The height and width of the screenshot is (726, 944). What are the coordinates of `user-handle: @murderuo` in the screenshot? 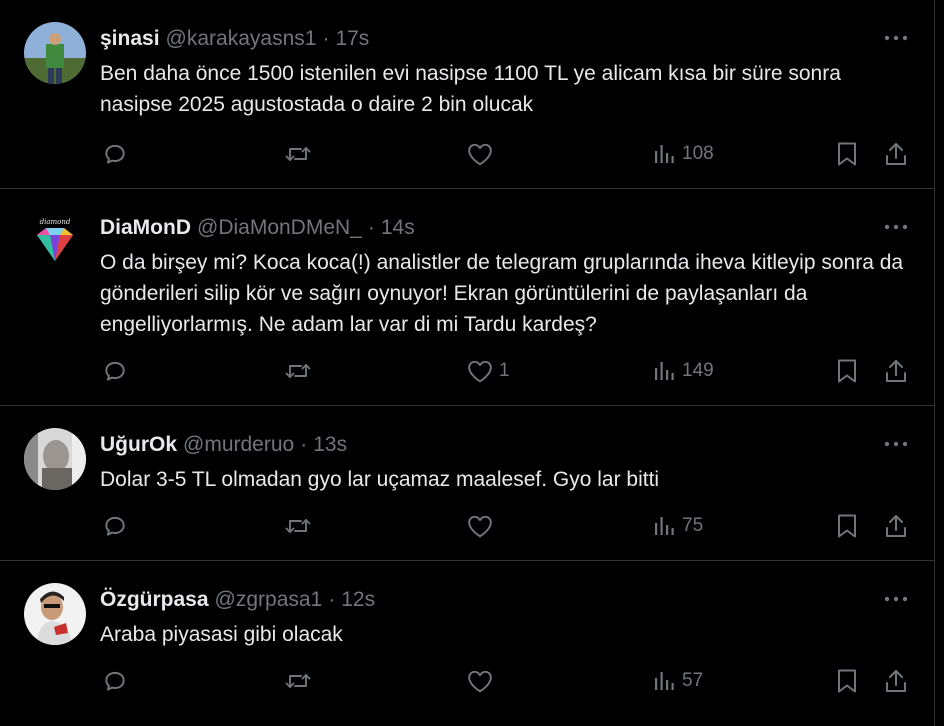 It's located at (238, 445).